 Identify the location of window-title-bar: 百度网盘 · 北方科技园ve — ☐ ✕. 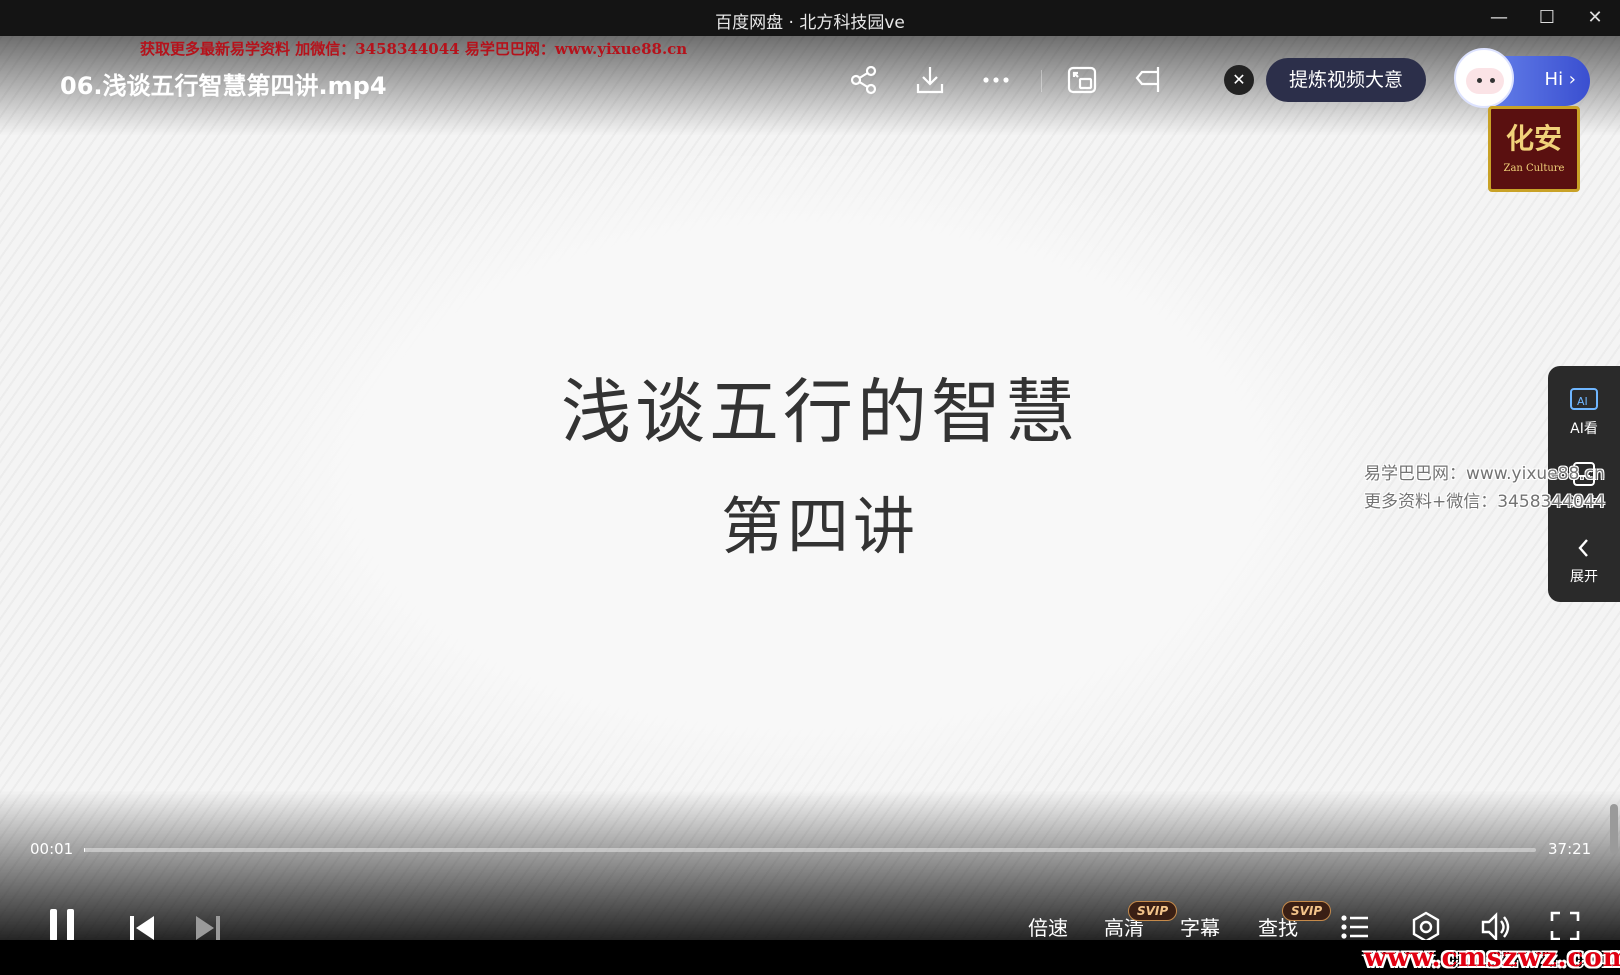
(810, 18).